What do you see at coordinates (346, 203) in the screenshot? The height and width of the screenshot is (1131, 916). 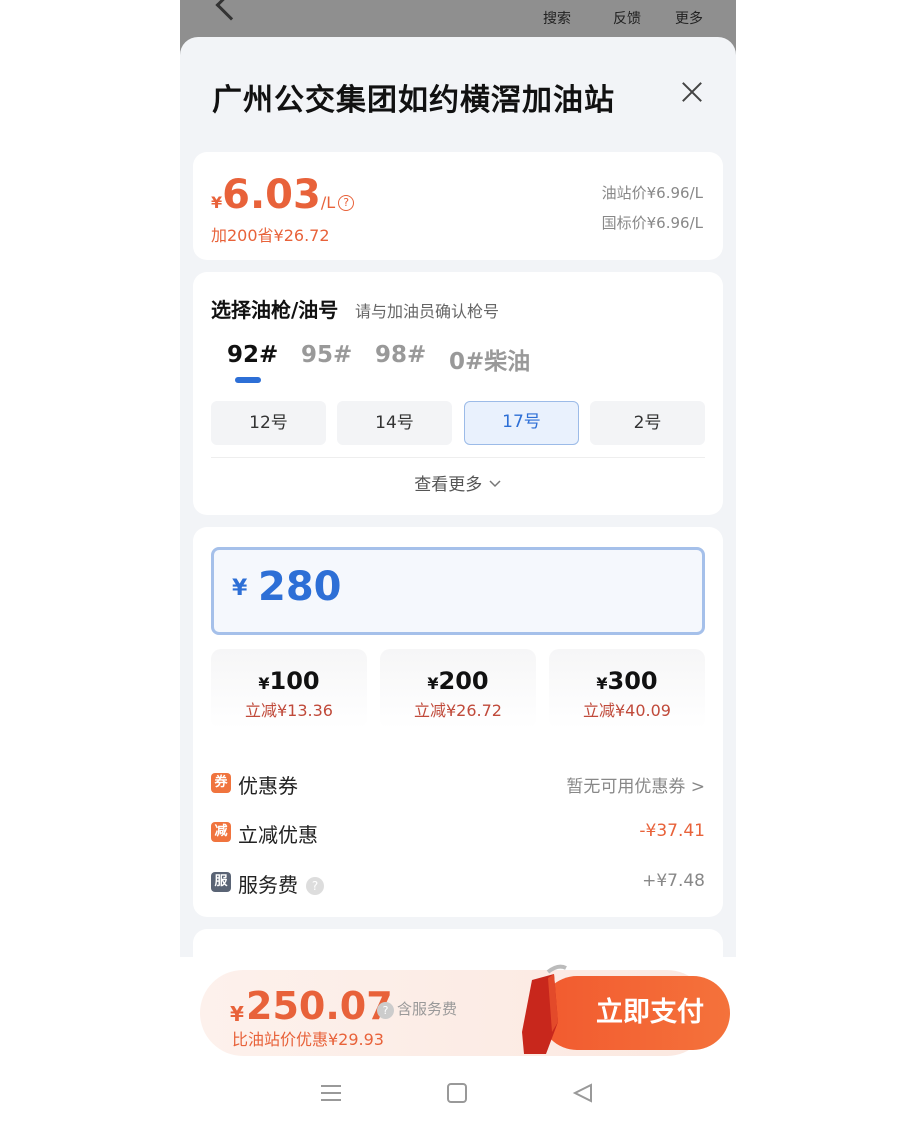 I see `price-help-icon: ?` at bounding box center [346, 203].